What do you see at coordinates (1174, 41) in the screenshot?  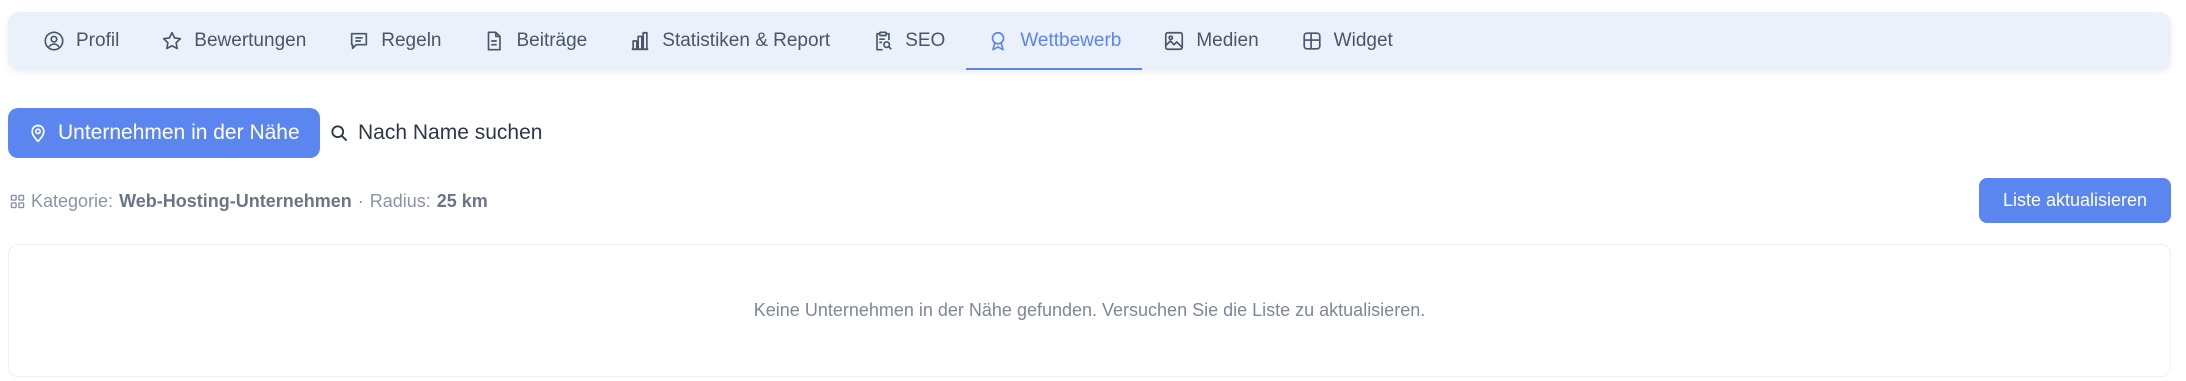 I see `image-icon` at bounding box center [1174, 41].